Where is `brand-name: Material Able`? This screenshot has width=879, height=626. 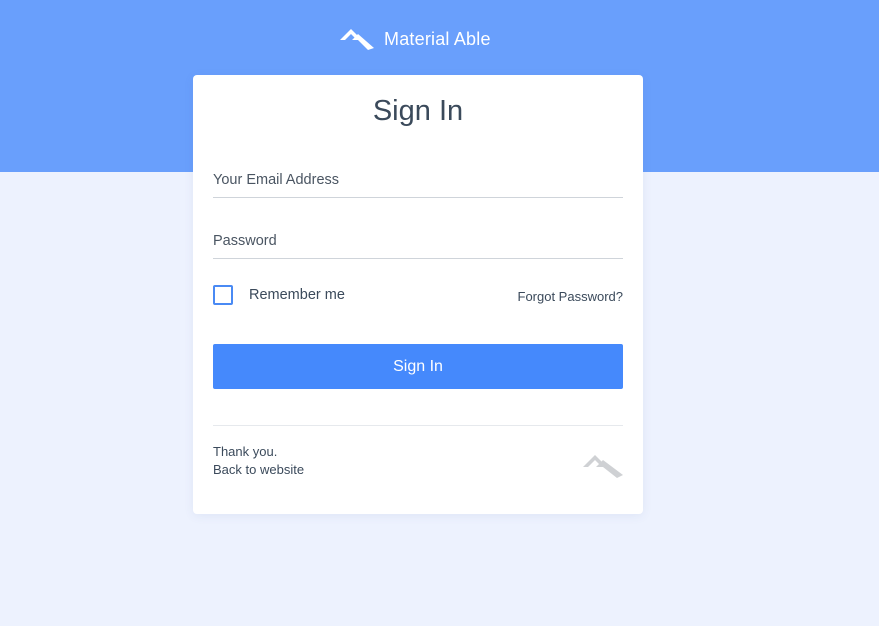
brand-name: Material Able is located at coordinates (437, 38).